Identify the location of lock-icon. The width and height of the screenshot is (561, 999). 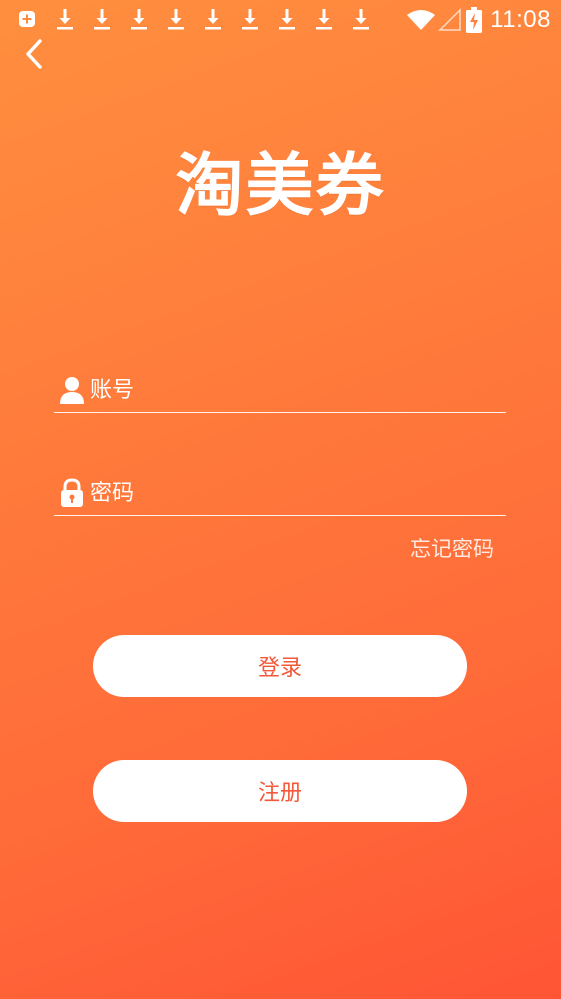
(72, 492).